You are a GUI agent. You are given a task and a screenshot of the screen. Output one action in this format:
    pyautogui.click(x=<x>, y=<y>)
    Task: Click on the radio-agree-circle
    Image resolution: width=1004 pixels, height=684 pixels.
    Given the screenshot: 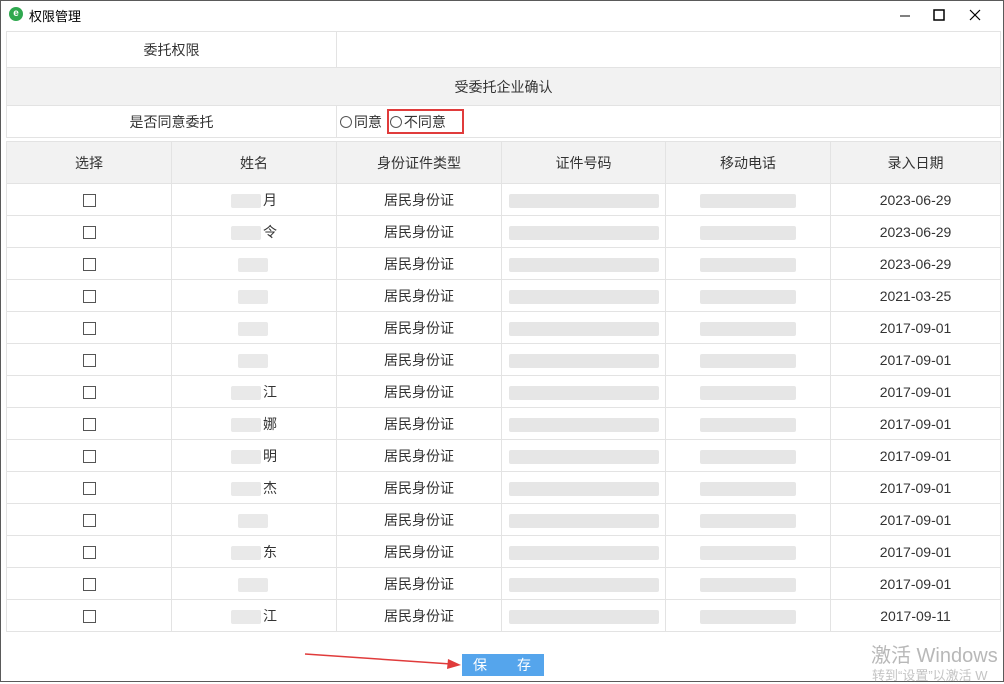 What is the action you would take?
    pyautogui.click(x=346, y=121)
    